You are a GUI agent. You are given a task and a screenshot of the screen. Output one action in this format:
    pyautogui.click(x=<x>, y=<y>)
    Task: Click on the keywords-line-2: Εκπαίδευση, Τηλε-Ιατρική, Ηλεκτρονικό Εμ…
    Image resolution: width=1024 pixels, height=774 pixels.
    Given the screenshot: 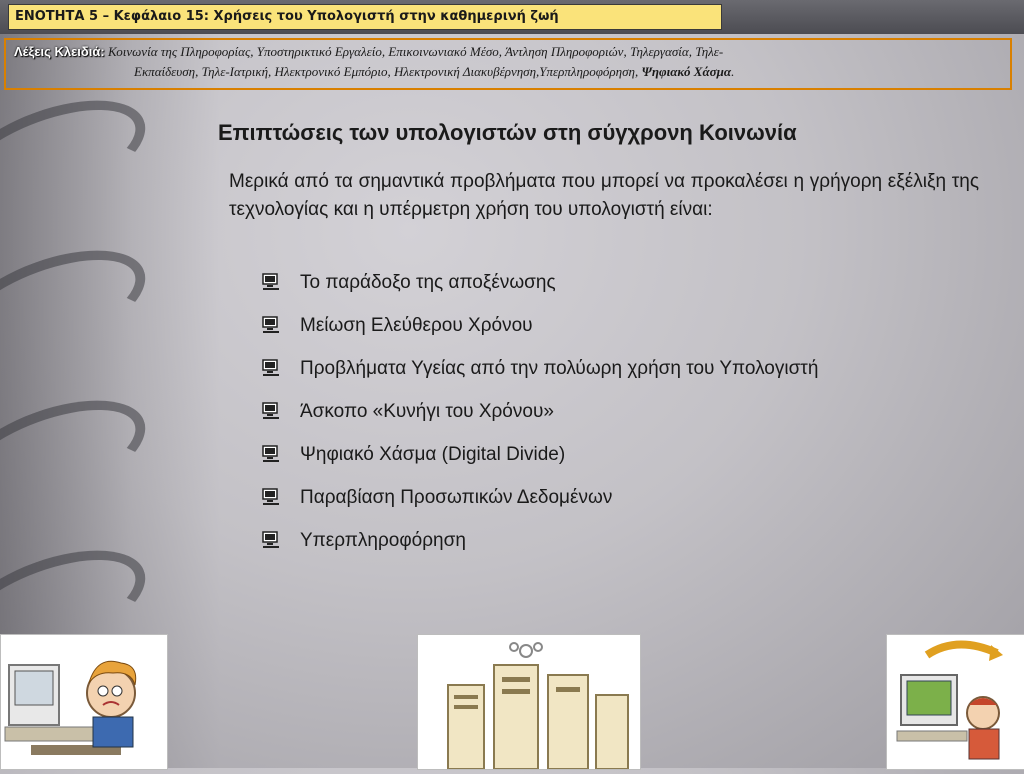 What is the action you would take?
    pyautogui.click(x=386, y=71)
    